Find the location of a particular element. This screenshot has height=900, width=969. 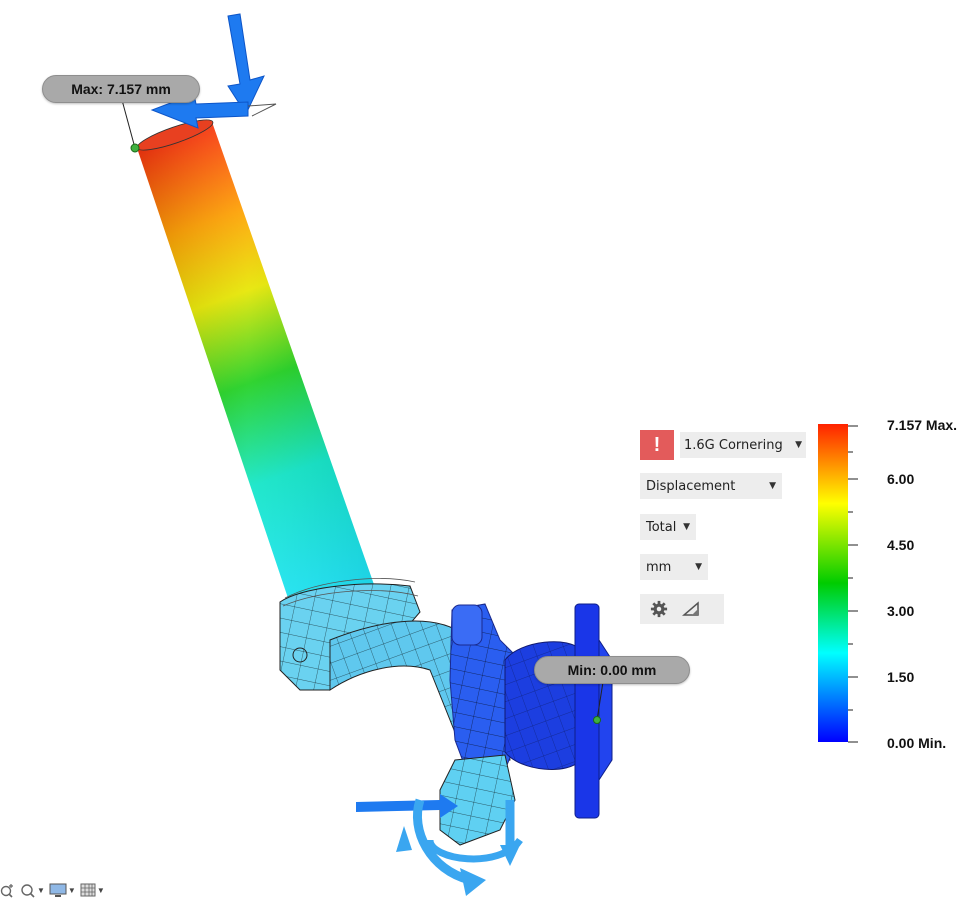

zoom-window-icon is located at coordinates (8, 890).